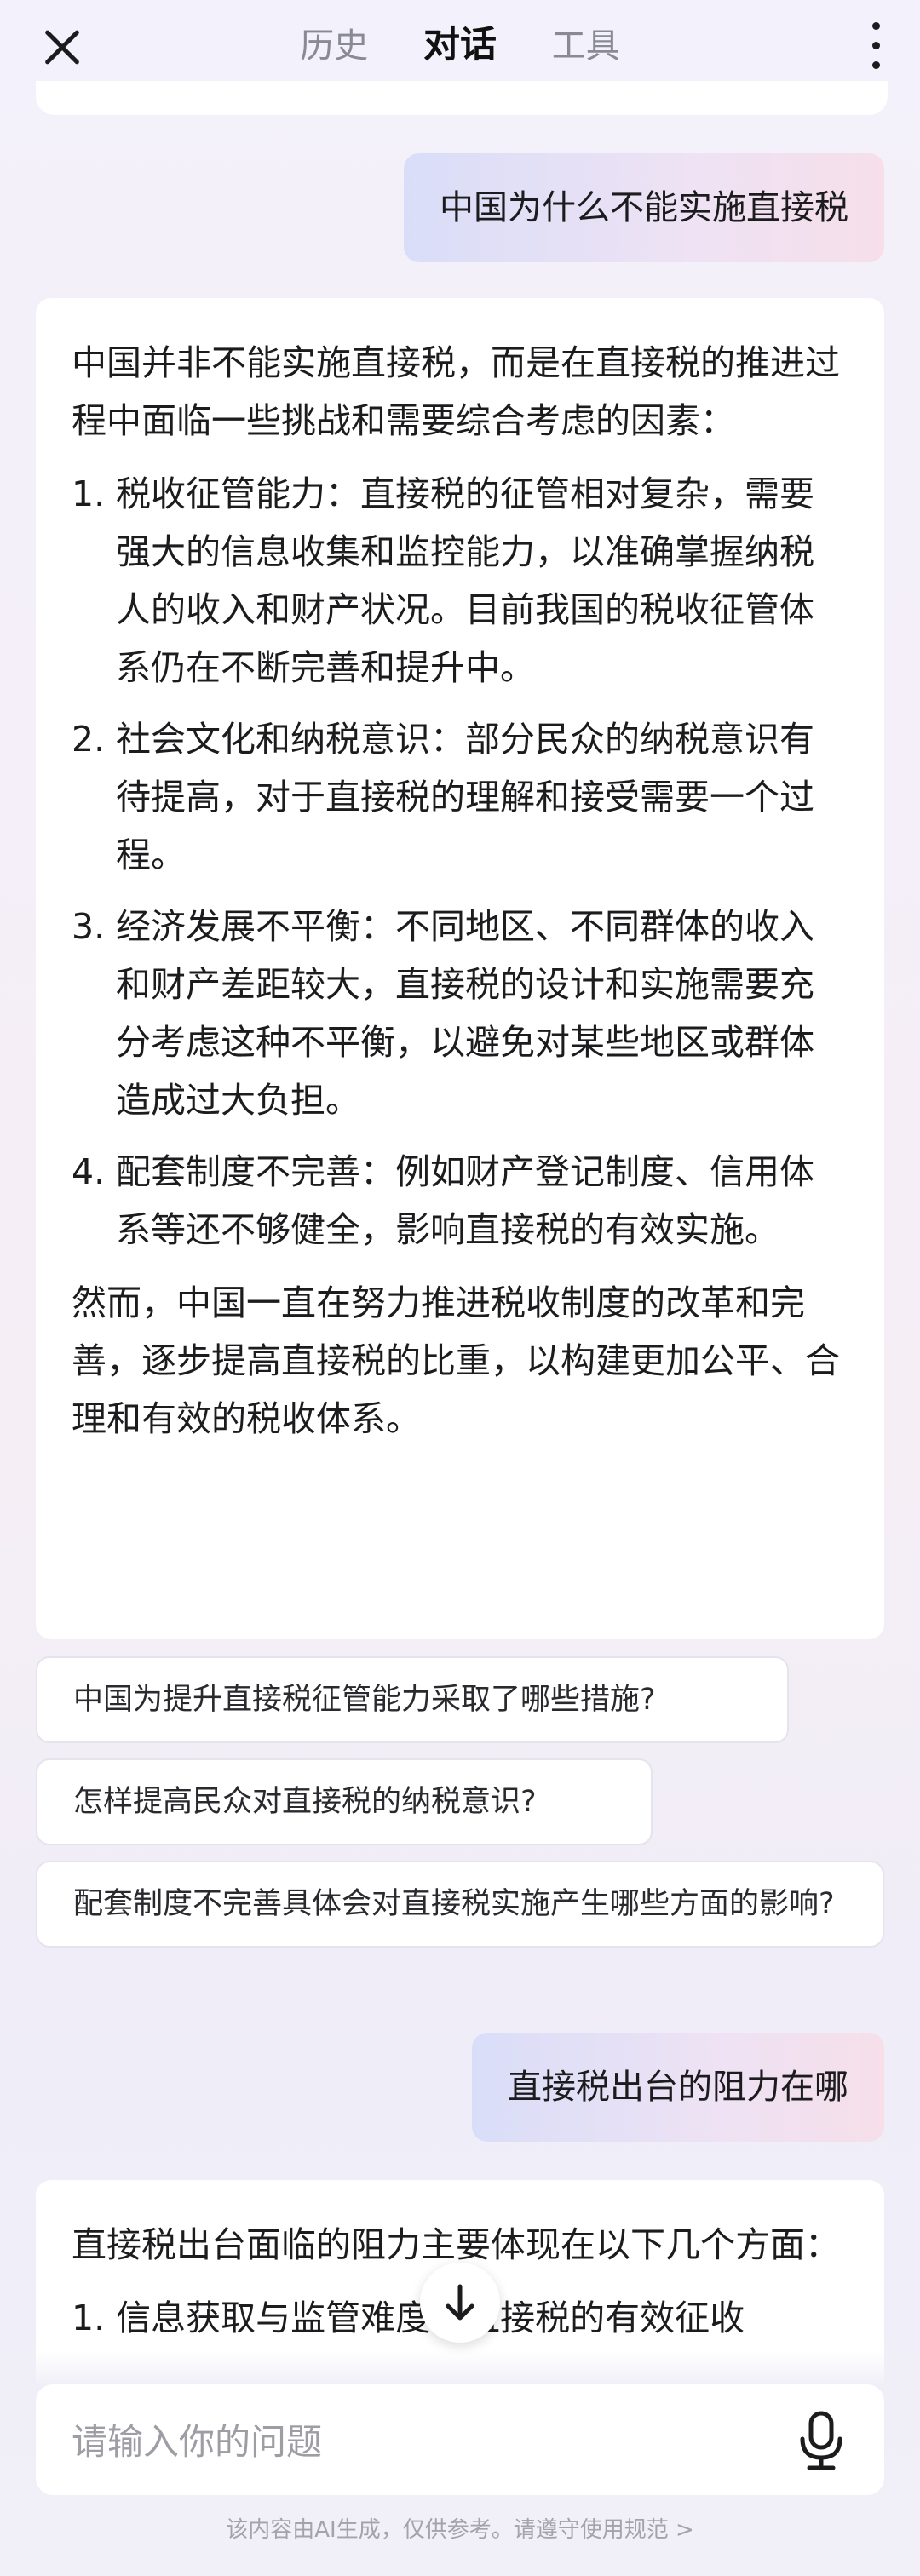 Image resolution: width=920 pixels, height=2576 pixels. I want to click on tab-history: 历史, so click(334, 42).